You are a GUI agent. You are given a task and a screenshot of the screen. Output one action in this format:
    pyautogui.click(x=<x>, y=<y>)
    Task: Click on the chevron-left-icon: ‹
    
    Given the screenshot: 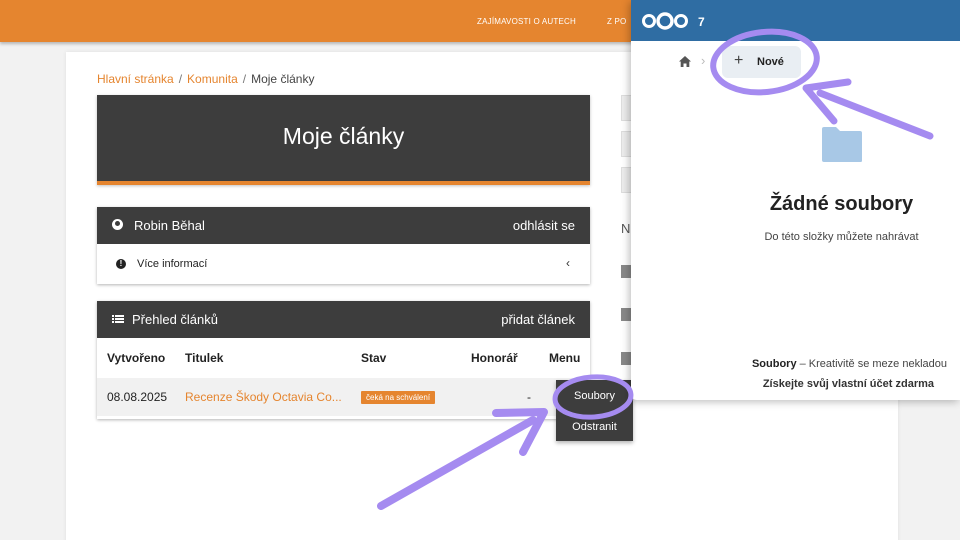 What is the action you would take?
    pyautogui.click(x=568, y=263)
    